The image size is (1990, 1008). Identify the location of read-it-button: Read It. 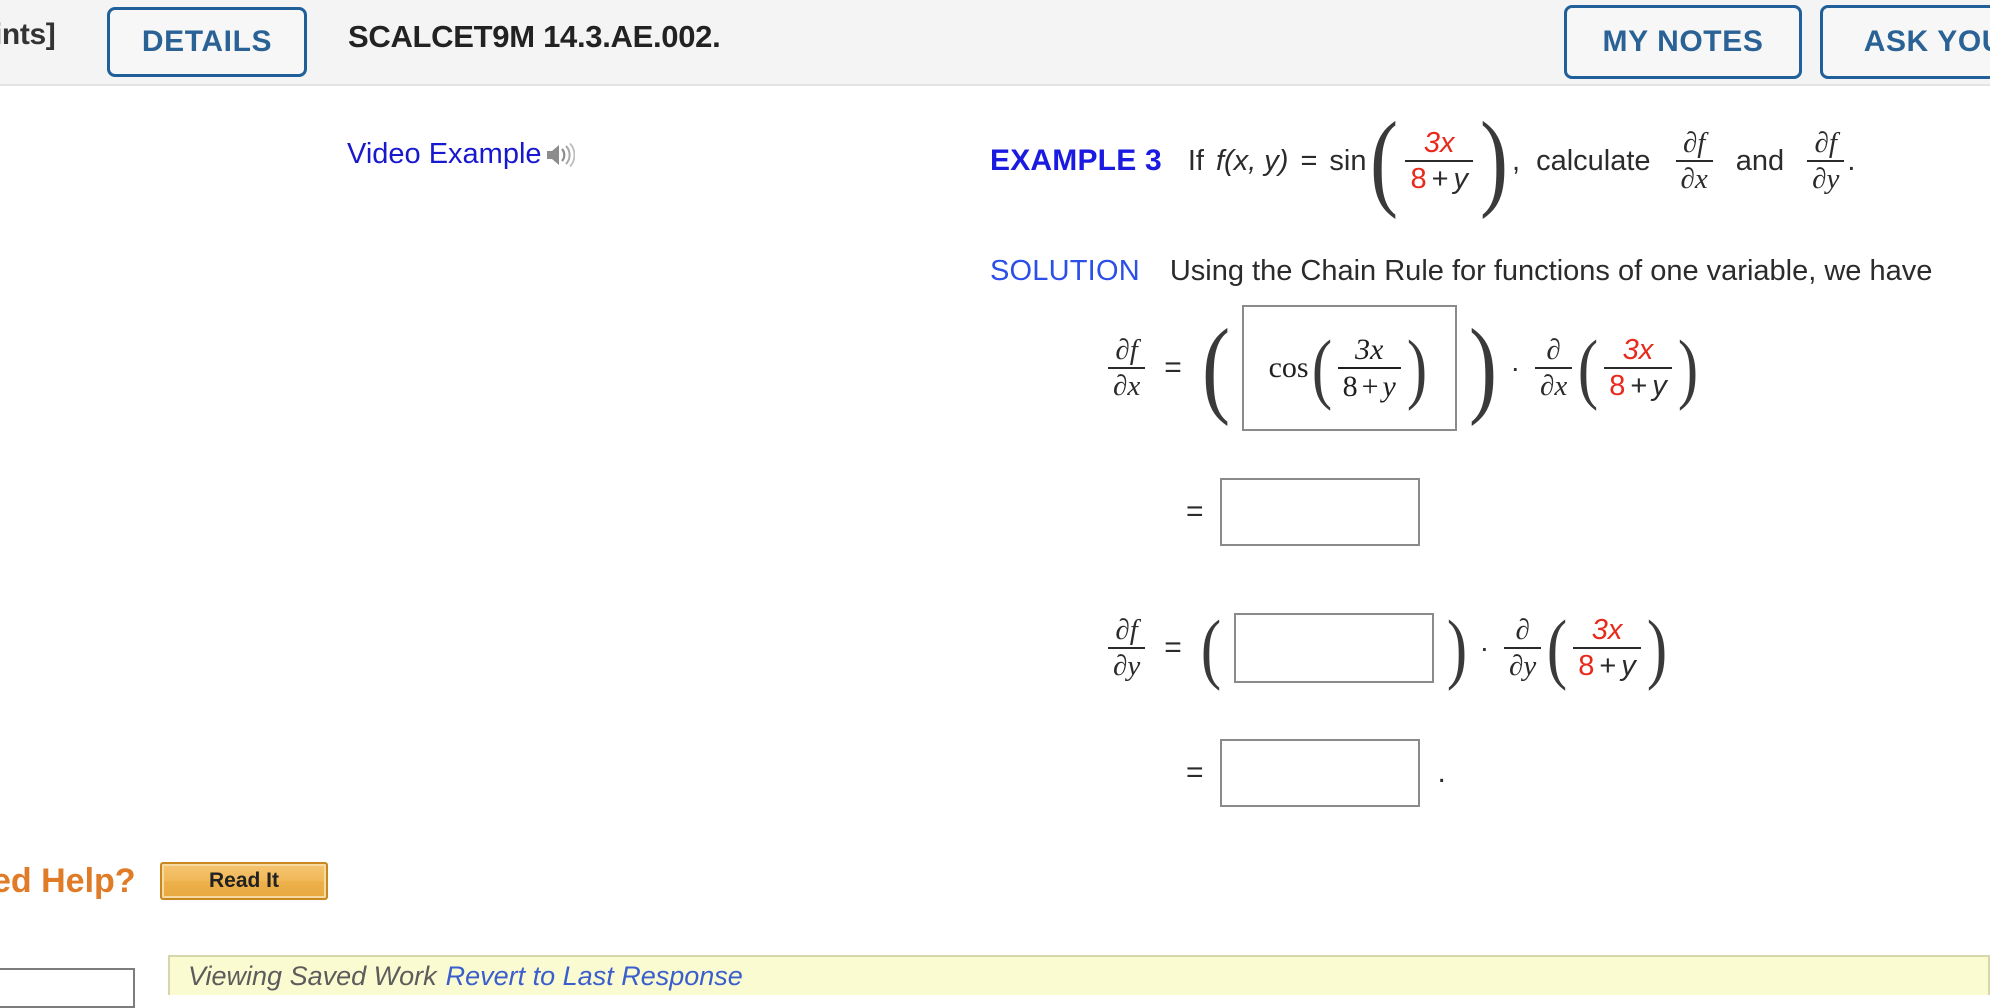
(244, 881).